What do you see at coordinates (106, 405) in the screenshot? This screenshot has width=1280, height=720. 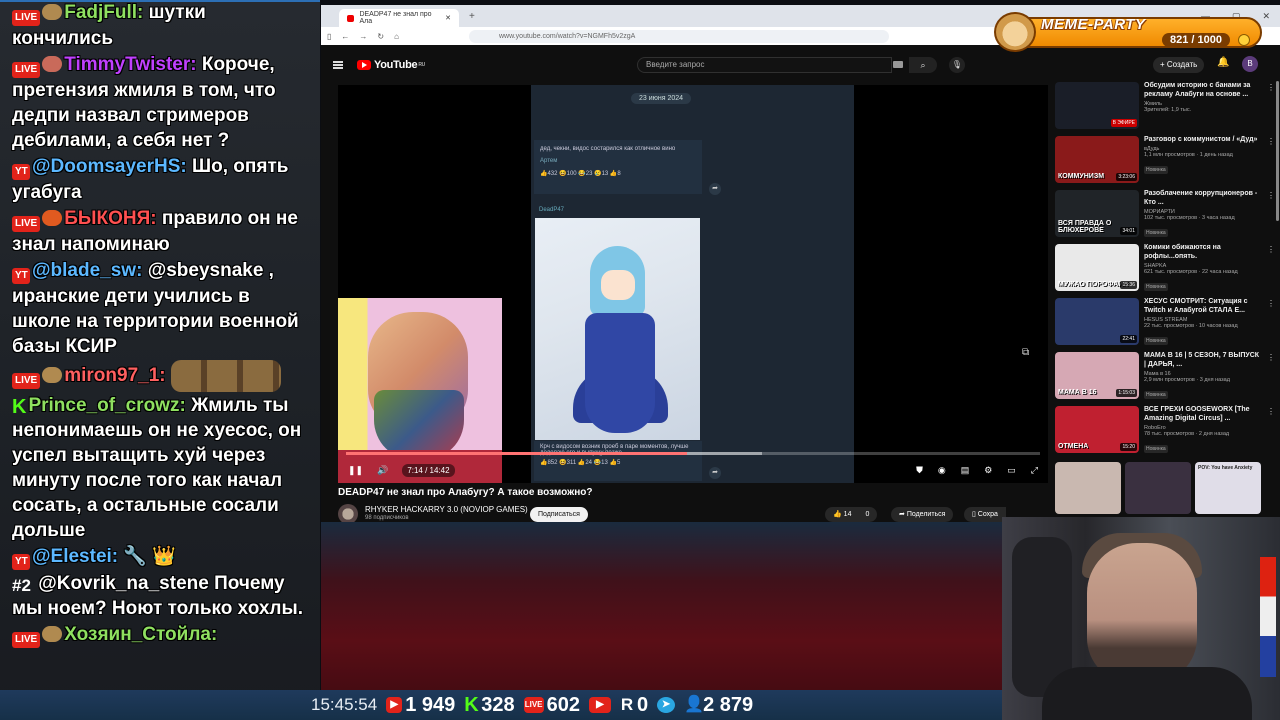 I see `chat-username: Prince_of_crowz:` at bounding box center [106, 405].